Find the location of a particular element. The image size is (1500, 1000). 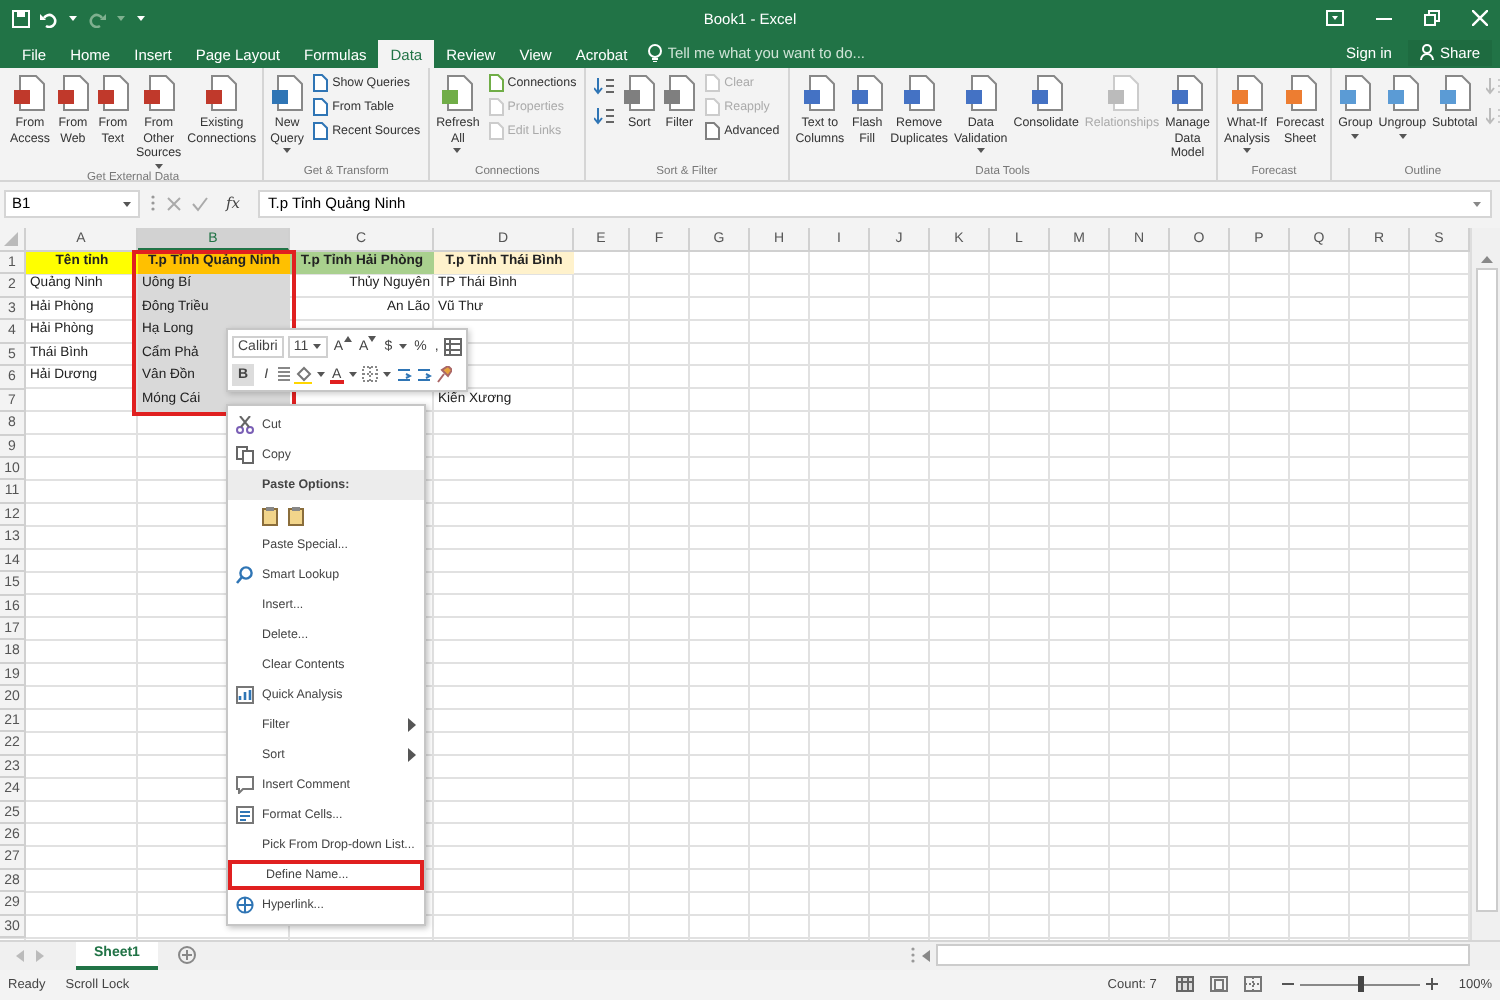

close-icon is located at coordinates (1480, 18).